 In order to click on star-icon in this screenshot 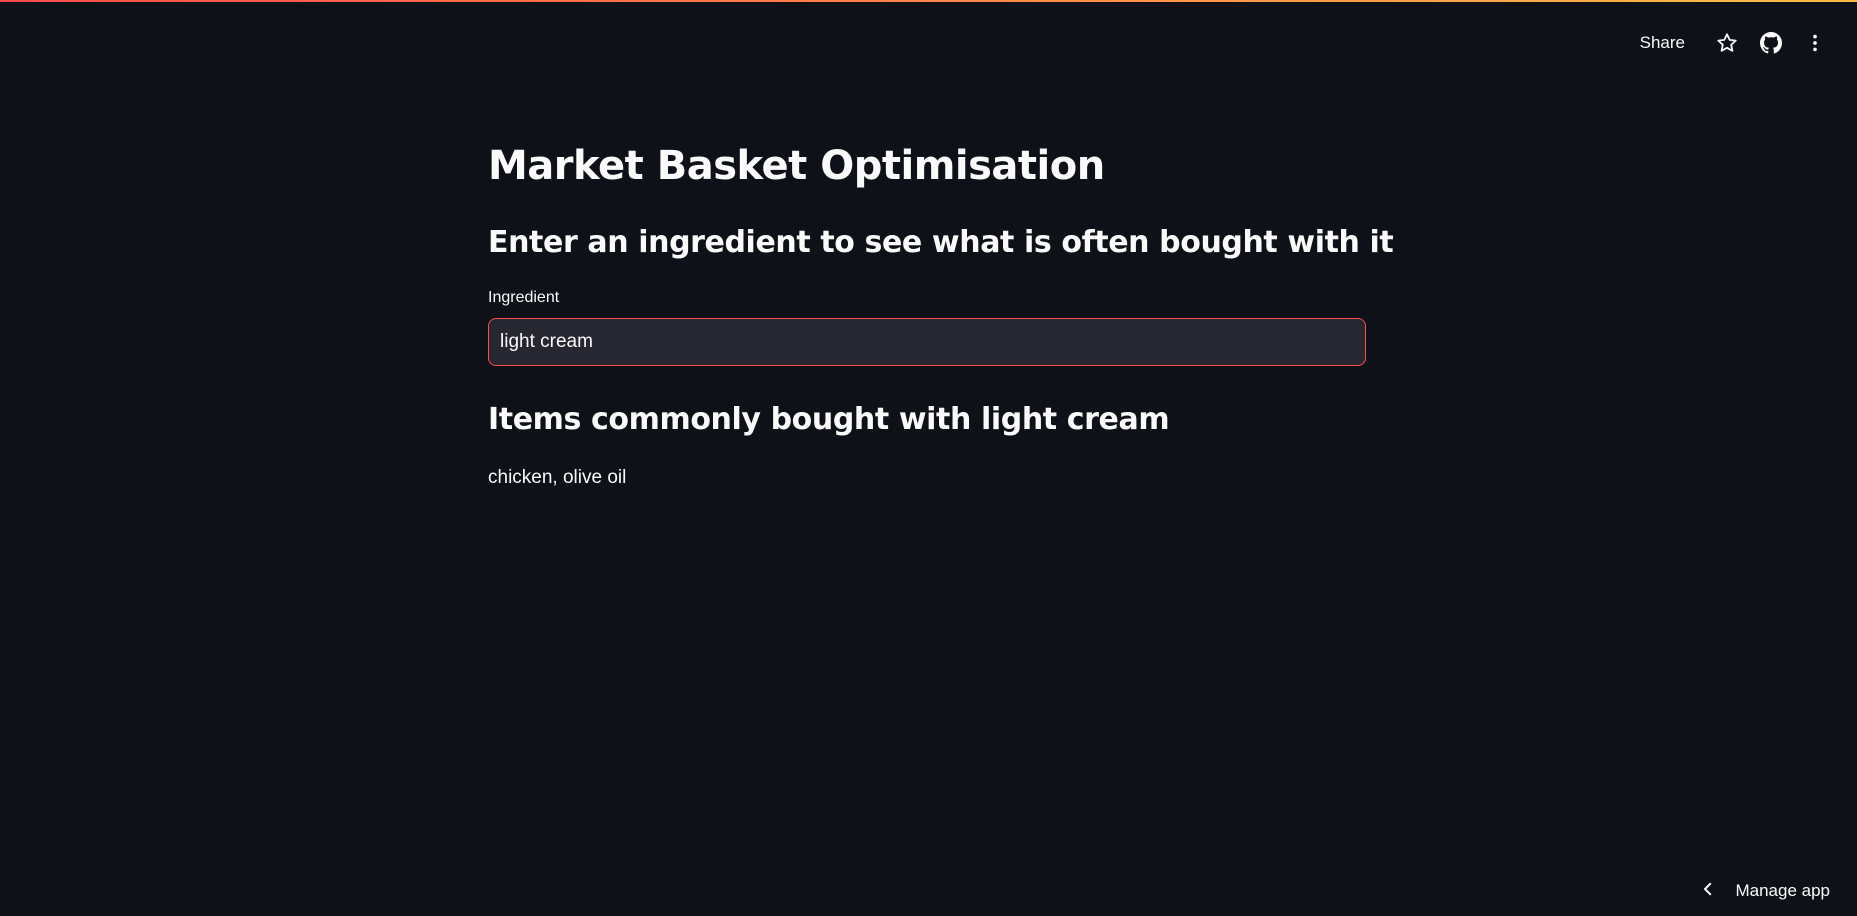, I will do `click(1727, 43)`.